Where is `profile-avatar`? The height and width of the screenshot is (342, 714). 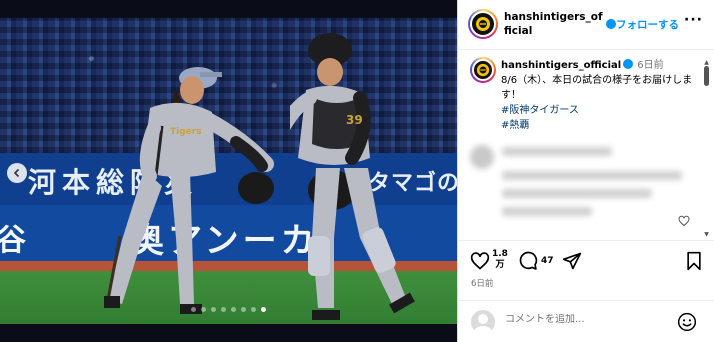 profile-avatar is located at coordinates (483, 24).